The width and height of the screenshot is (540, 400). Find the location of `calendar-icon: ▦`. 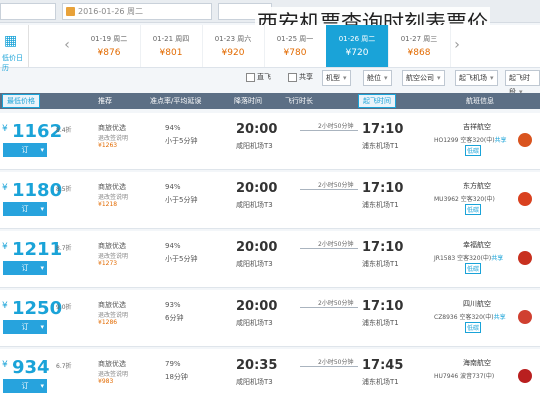

calendar-icon: ▦ is located at coordinates (11, 41).